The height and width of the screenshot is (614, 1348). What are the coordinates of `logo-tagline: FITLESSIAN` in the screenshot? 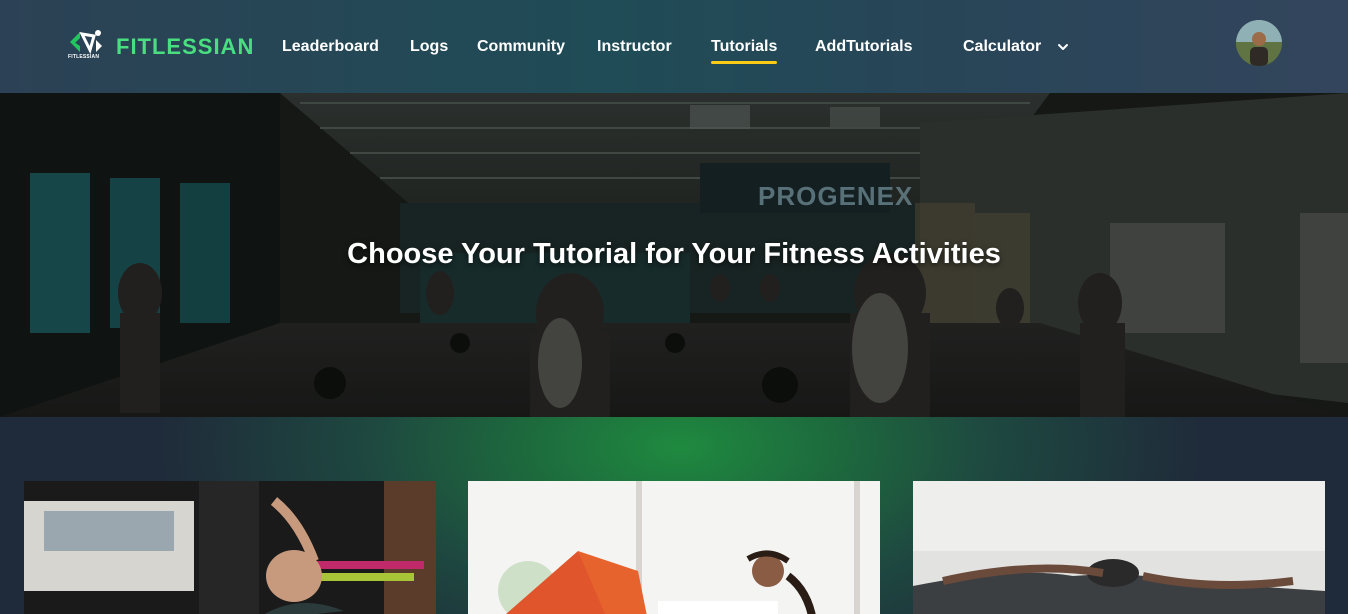 It's located at (84, 57).